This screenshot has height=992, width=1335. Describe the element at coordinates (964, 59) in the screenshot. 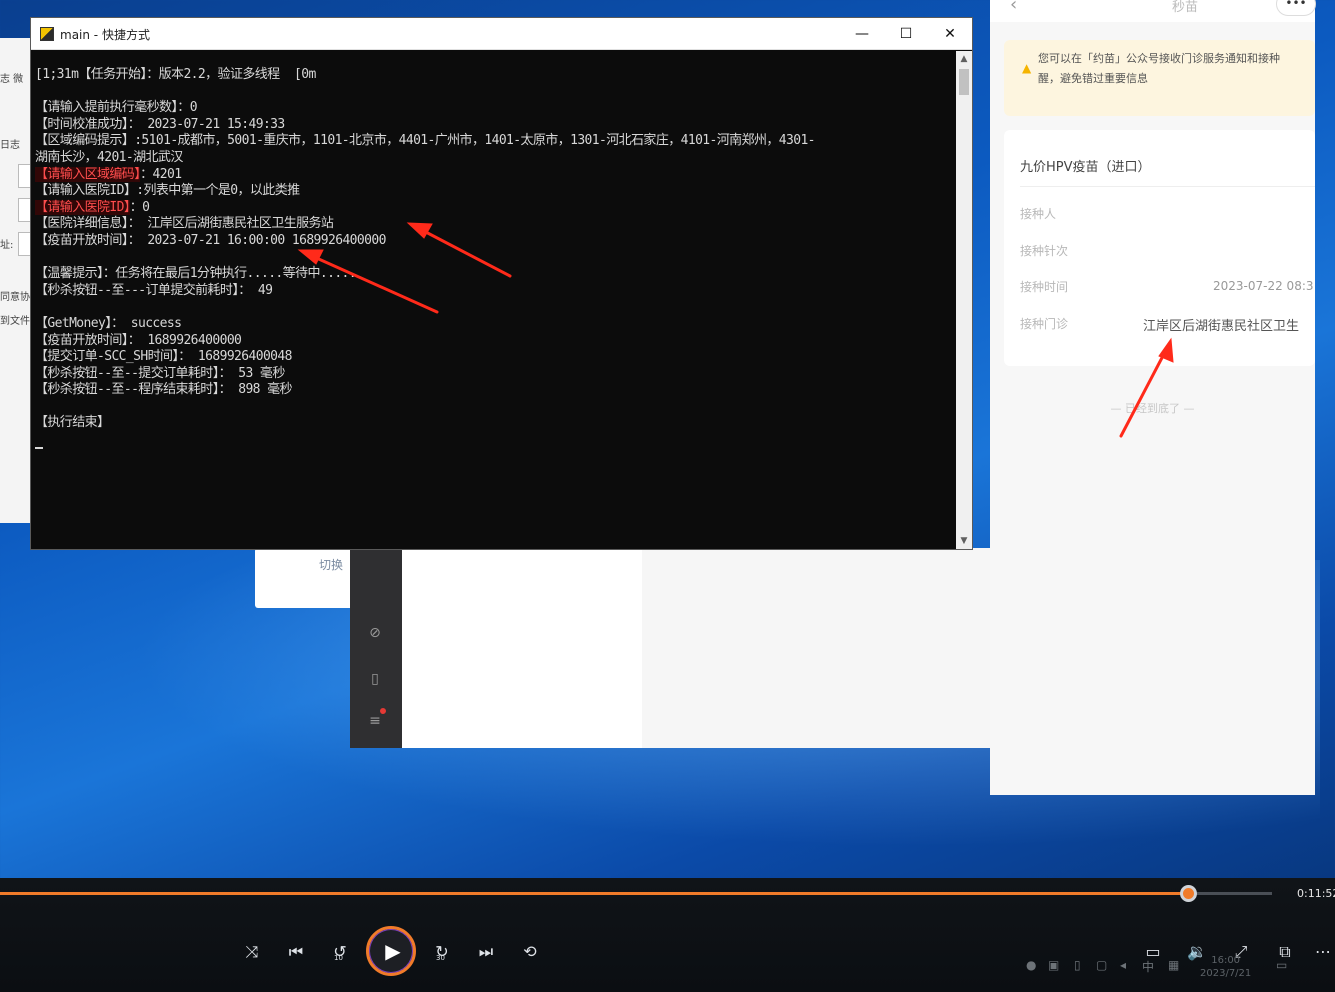

I see `scroll-up-icon: ▲` at that location.